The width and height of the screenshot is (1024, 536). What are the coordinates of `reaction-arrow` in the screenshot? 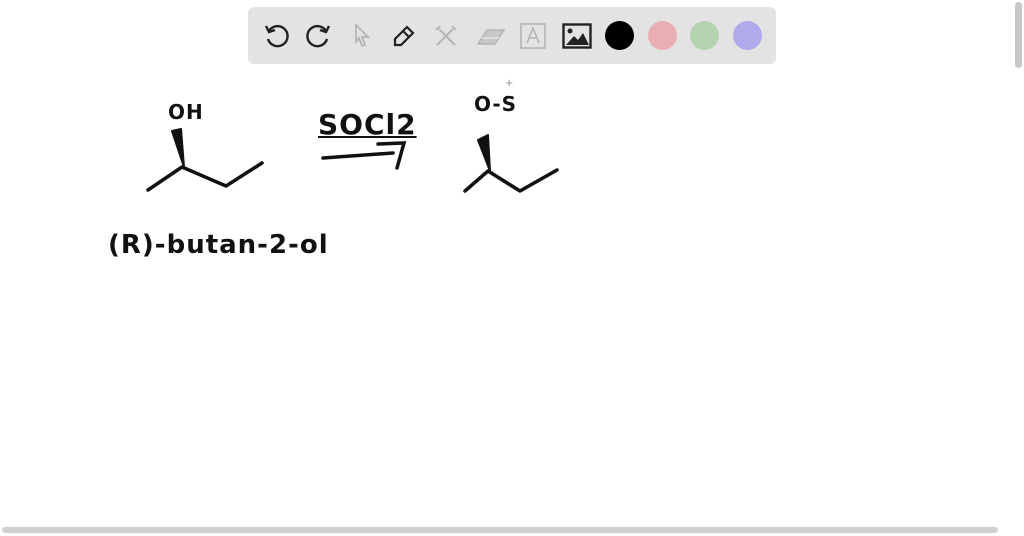 It's located at (364, 155).